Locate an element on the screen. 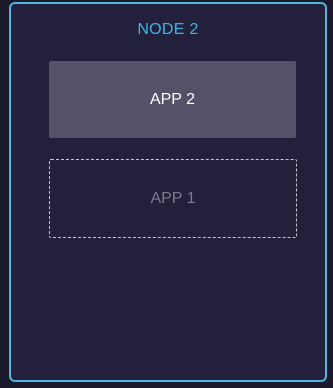 The image size is (333, 388). app-card-label: APP 2 is located at coordinates (172, 99).